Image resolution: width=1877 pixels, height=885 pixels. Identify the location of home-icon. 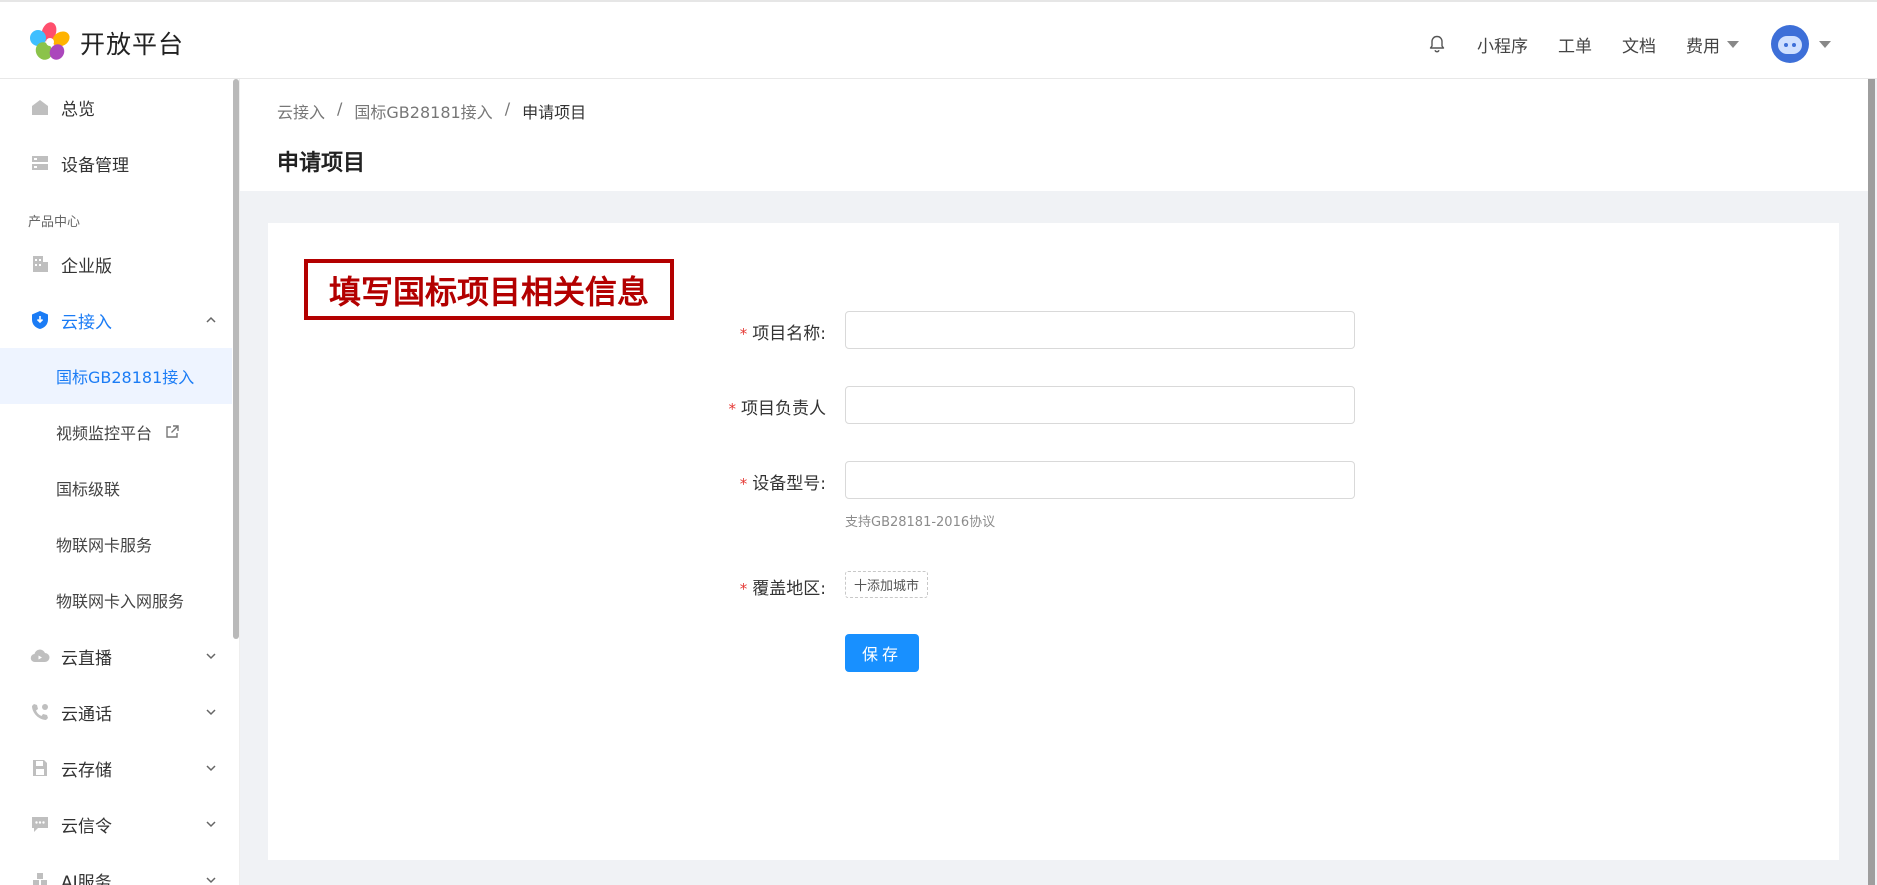
(40, 107).